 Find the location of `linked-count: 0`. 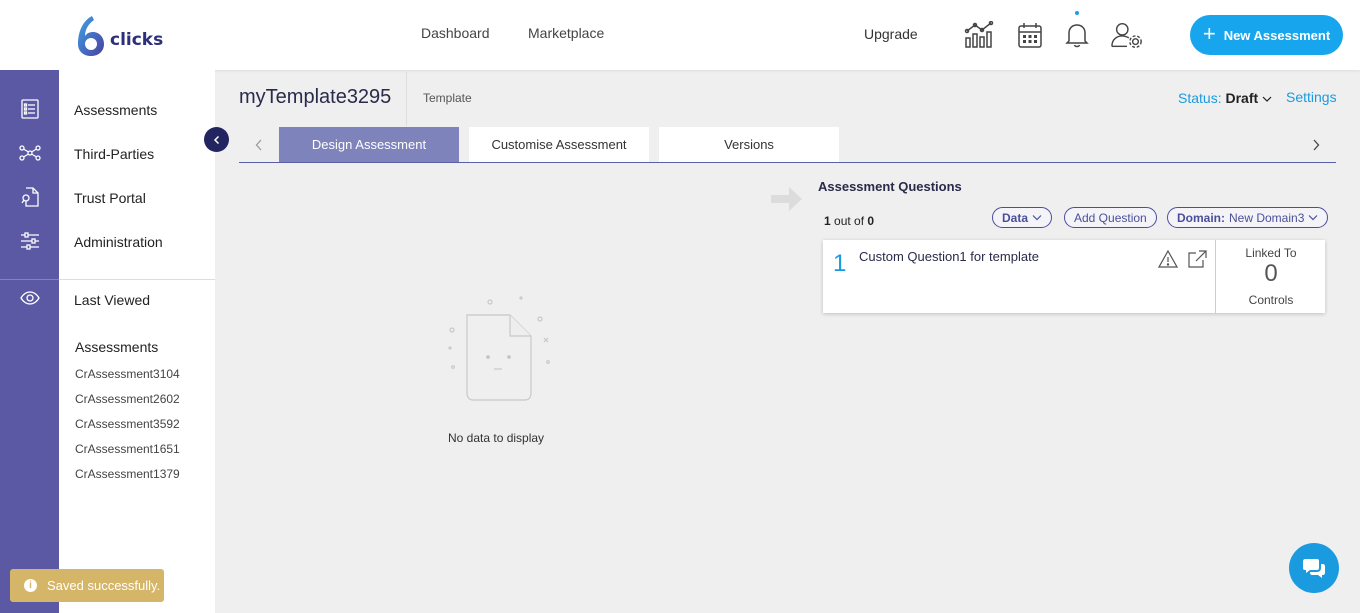

linked-count: 0 is located at coordinates (1271, 273).